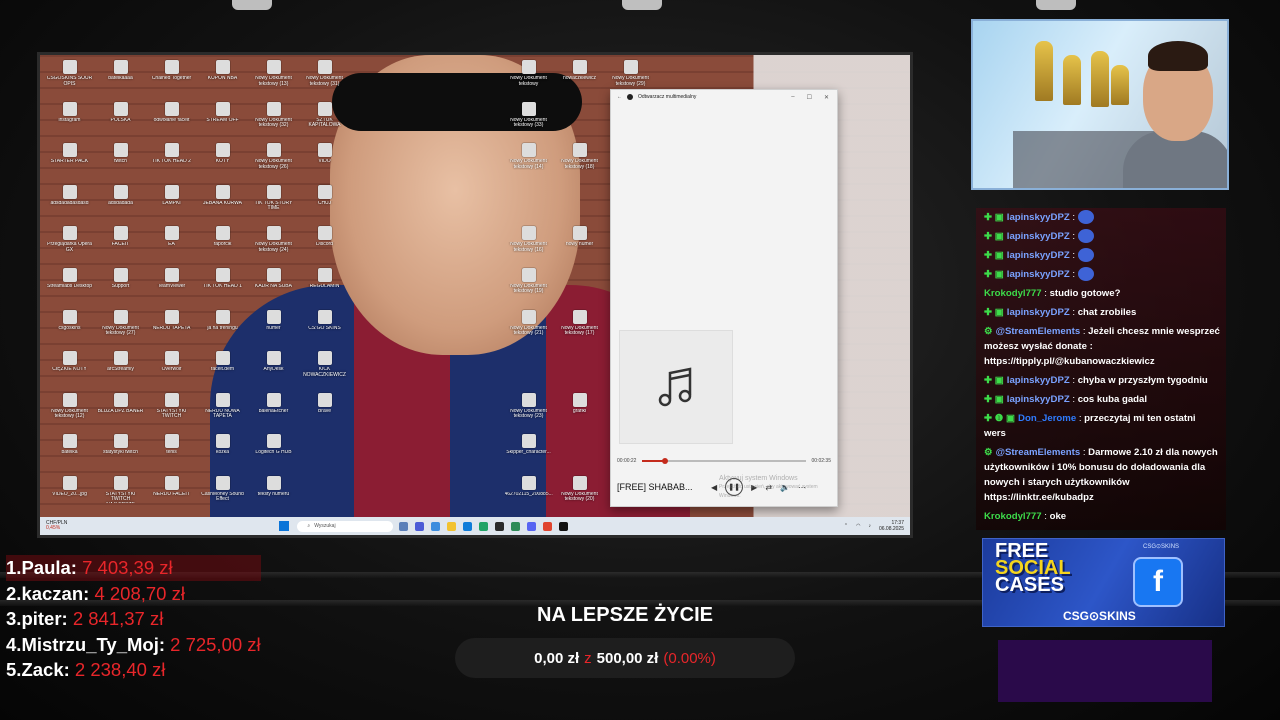 The height and width of the screenshot is (720, 1280). I want to click on desktop-icon: FACEIT, so click(120, 244).